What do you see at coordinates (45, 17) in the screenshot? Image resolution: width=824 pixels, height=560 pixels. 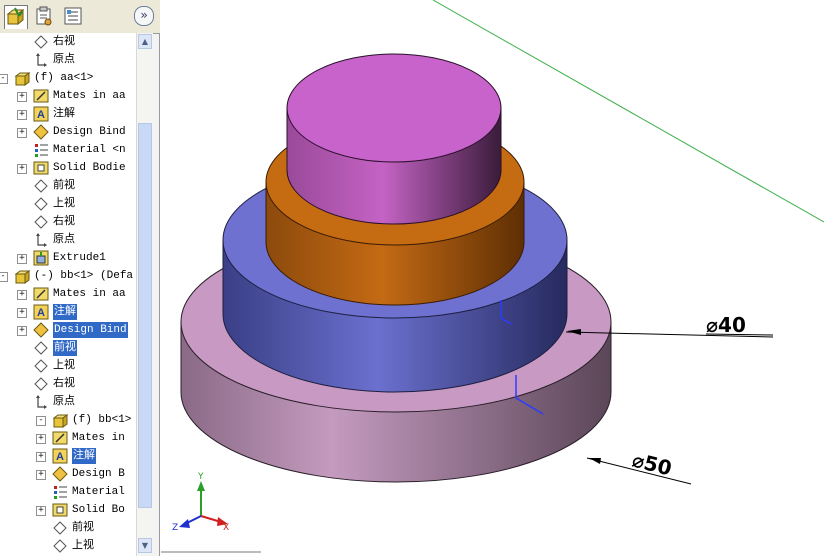 I see `tab-property-manager` at bounding box center [45, 17].